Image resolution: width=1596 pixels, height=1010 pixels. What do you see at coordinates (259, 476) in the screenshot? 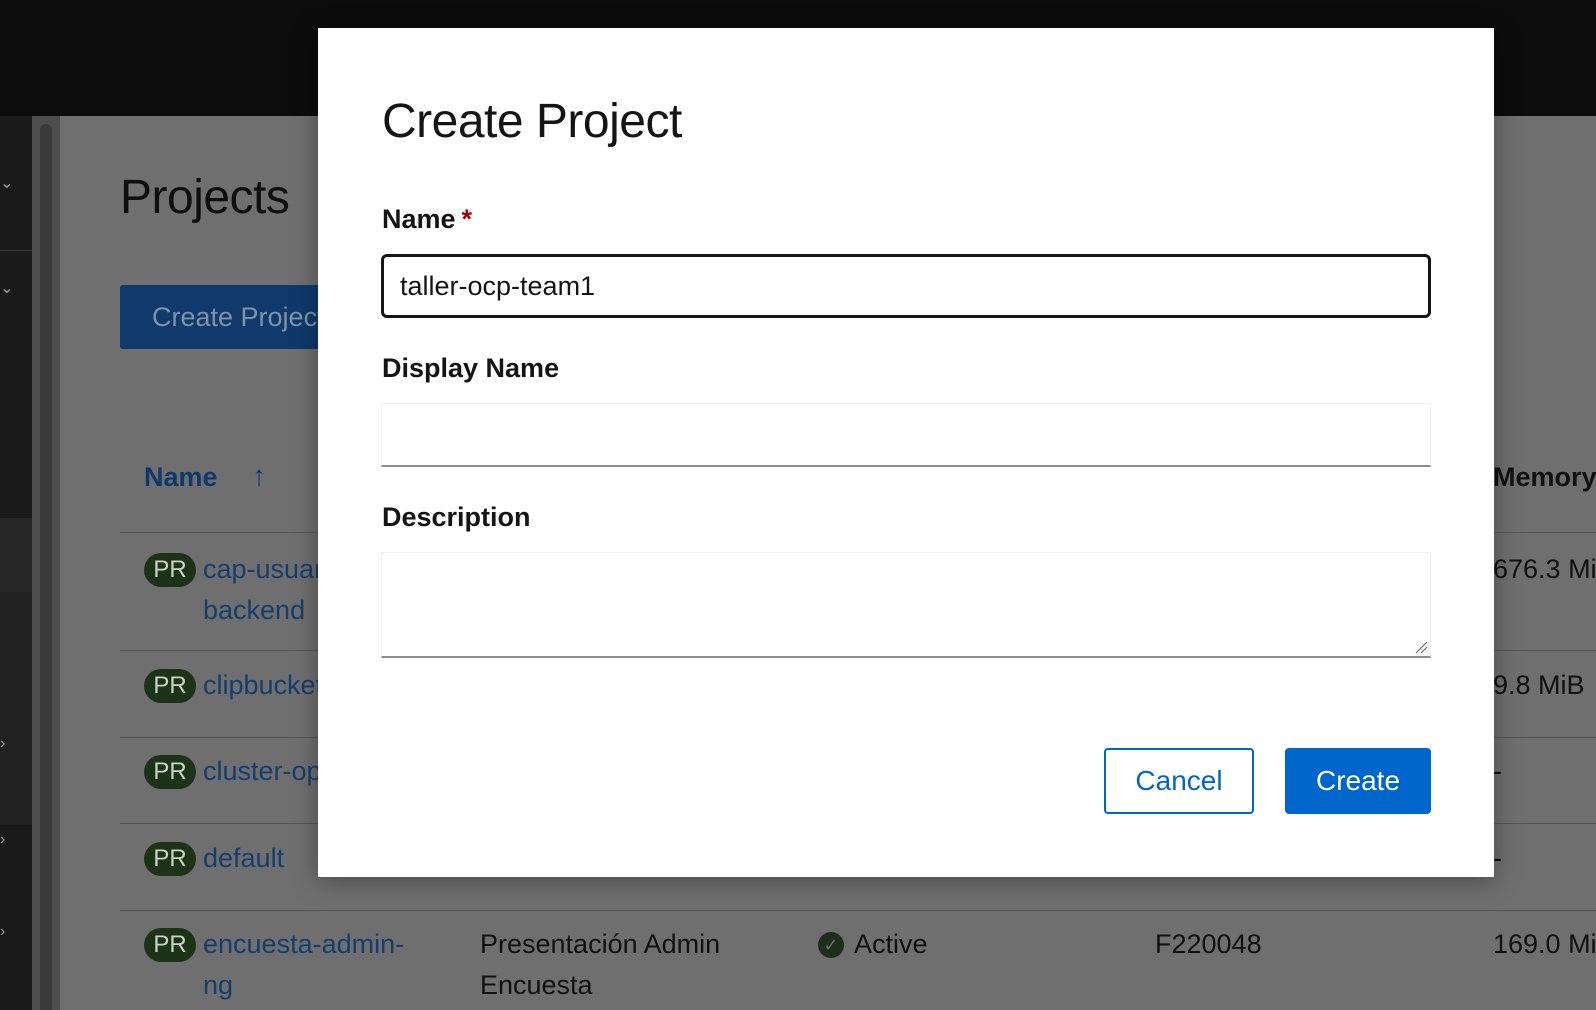
I see `arrow-up-icon: ↑` at bounding box center [259, 476].